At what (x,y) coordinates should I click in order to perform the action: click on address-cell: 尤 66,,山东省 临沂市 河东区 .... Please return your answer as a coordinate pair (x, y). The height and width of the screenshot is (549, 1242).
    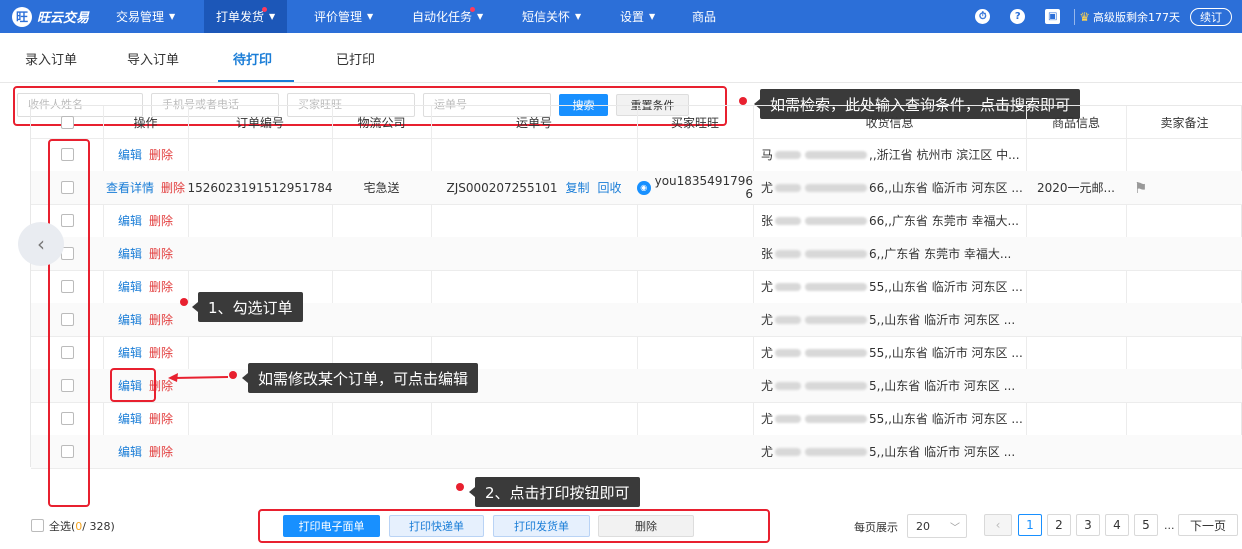
    Looking at the image, I should click on (889, 187).